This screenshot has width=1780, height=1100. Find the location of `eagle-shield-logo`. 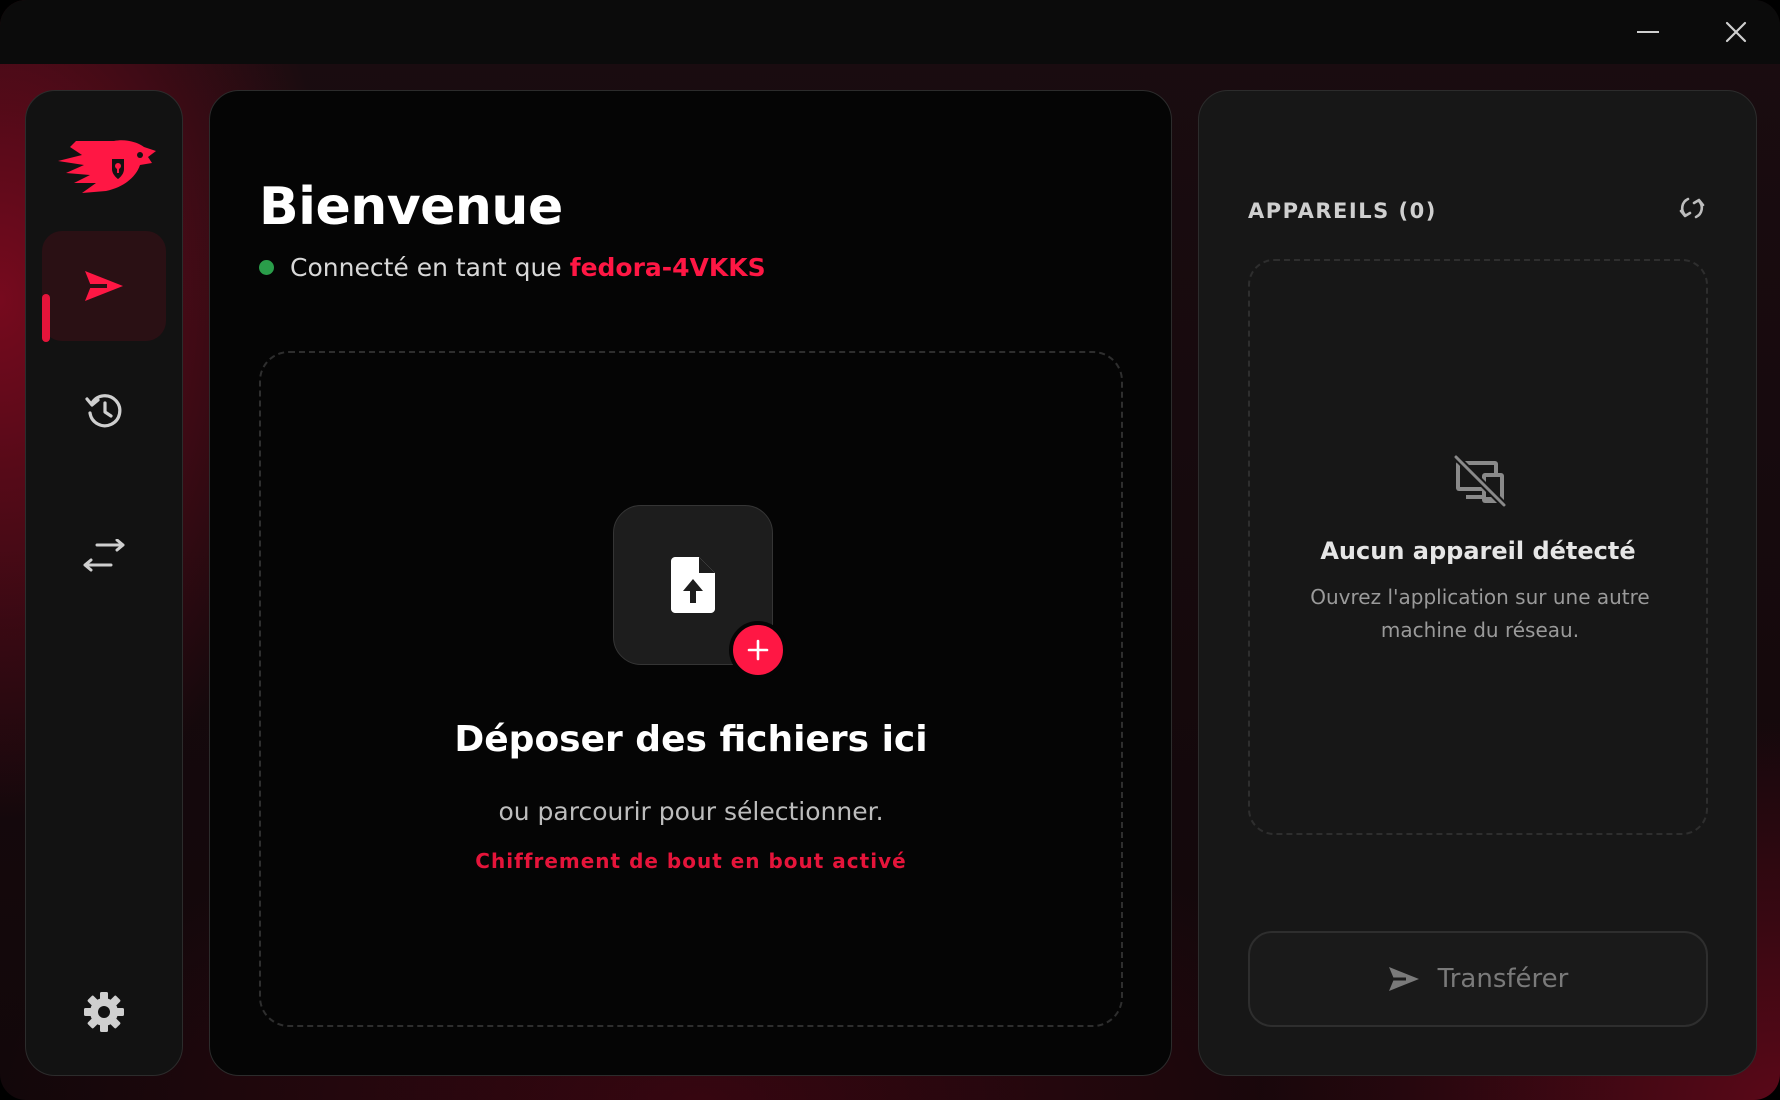

eagle-shield-logo is located at coordinates (107, 166).